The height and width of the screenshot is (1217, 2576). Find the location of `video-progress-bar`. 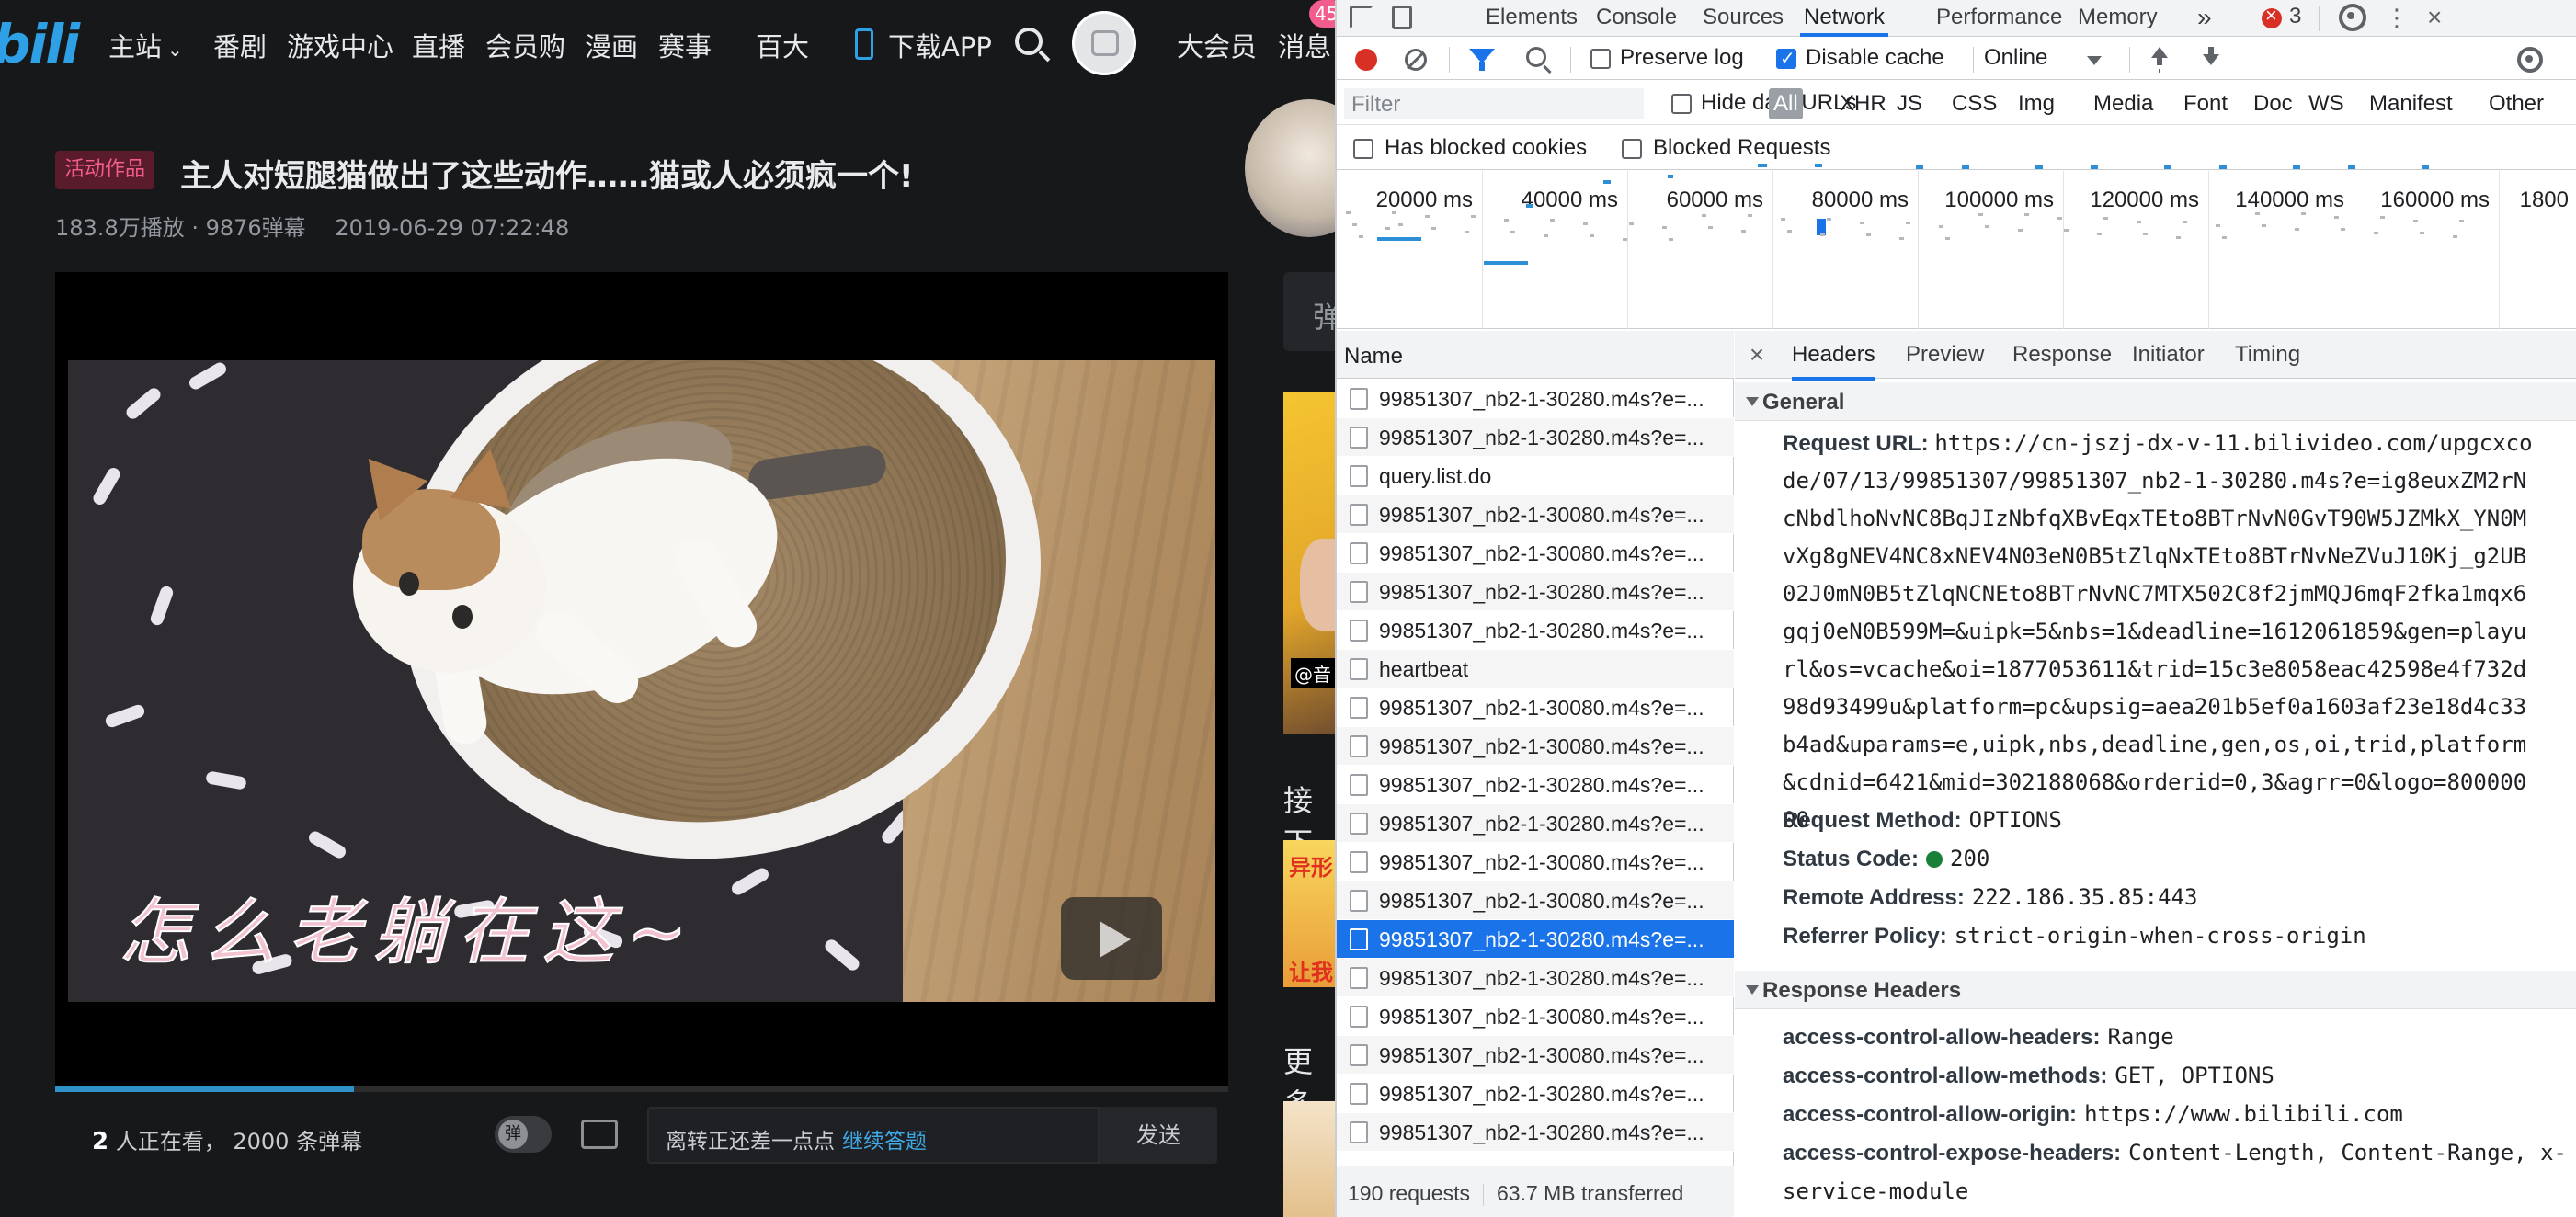

video-progress-bar is located at coordinates (641, 1089).